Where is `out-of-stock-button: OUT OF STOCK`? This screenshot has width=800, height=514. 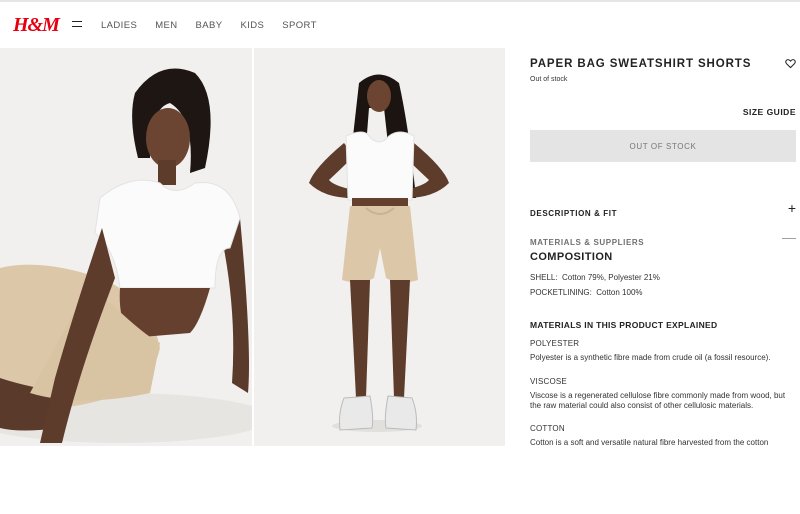 out-of-stock-button: OUT OF STOCK is located at coordinates (663, 146).